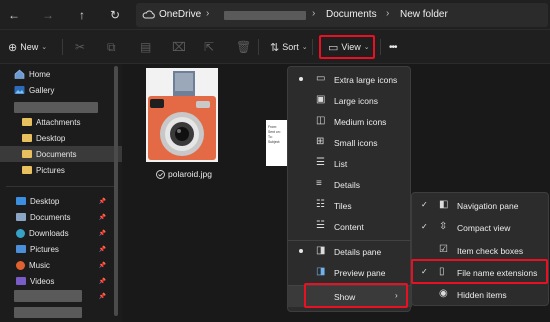 The image size is (550, 322). I want to click on sidebar-item-desktop-pinned: Desktop 📌, so click(61, 201).